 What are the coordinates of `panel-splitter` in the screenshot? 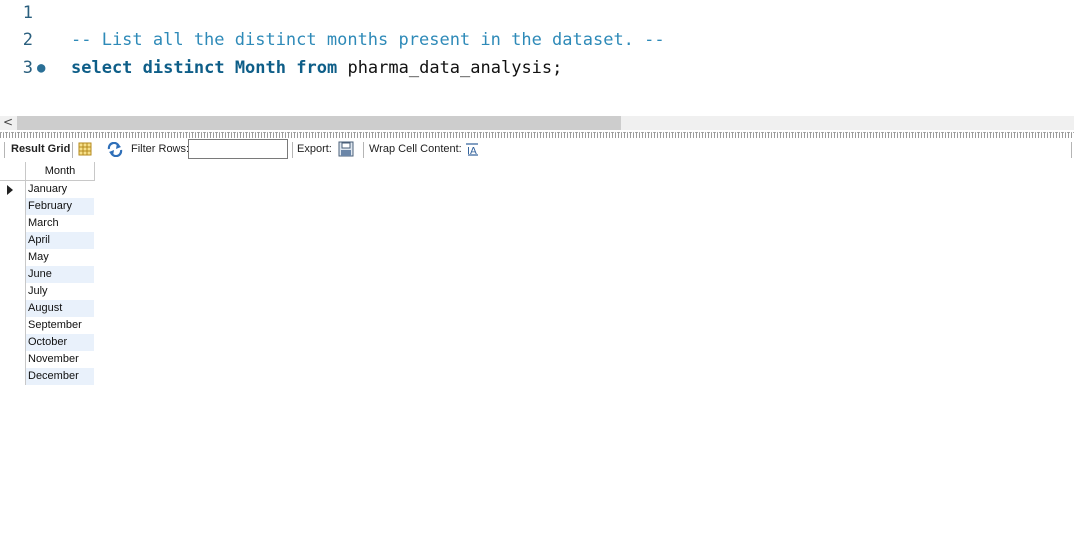 It's located at (537, 135).